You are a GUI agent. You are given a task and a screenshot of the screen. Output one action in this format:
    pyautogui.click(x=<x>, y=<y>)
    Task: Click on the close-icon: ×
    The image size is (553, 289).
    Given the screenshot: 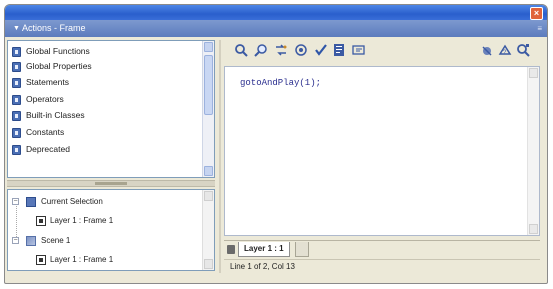 What is the action you would take?
    pyautogui.click(x=536, y=13)
    